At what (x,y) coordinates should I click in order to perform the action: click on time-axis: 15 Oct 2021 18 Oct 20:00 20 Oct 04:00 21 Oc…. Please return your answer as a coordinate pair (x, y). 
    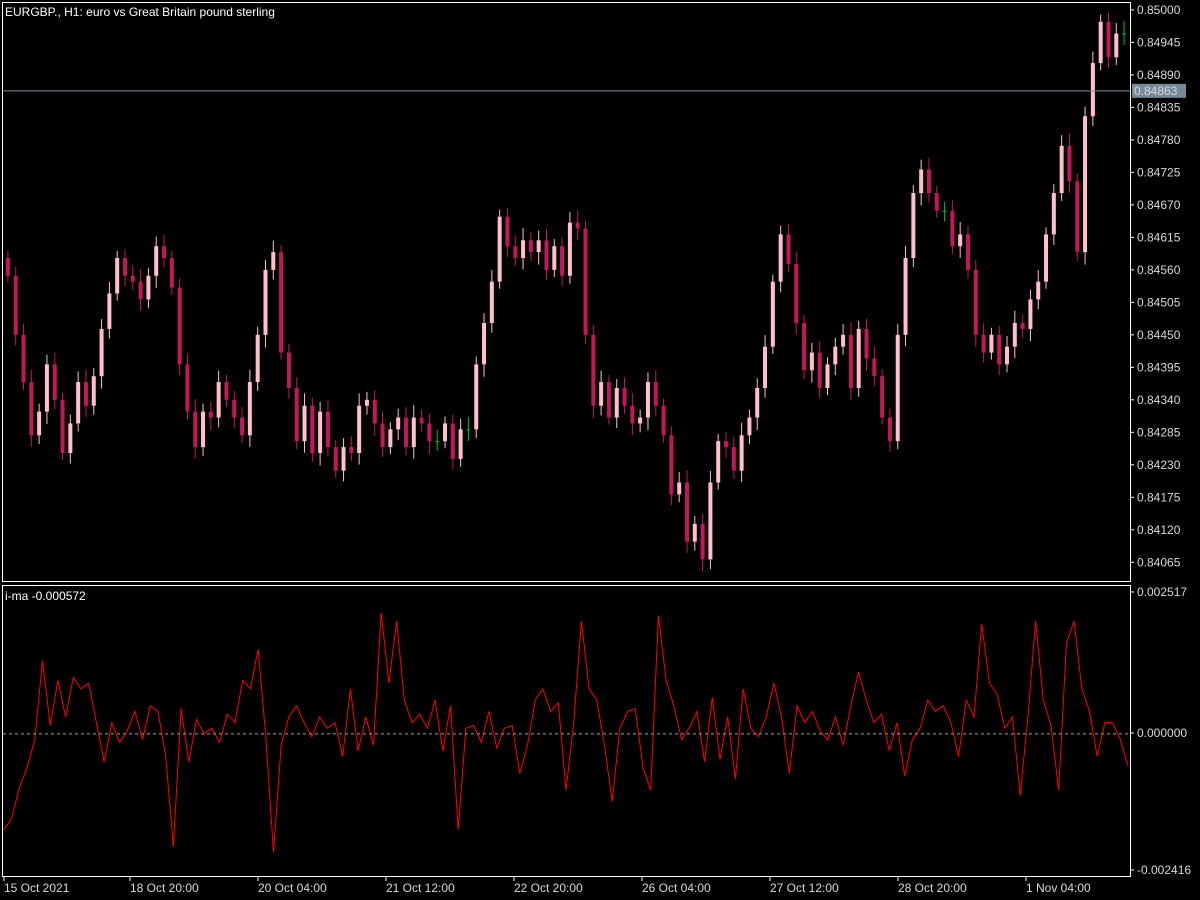
    Looking at the image, I should click on (547, 886).